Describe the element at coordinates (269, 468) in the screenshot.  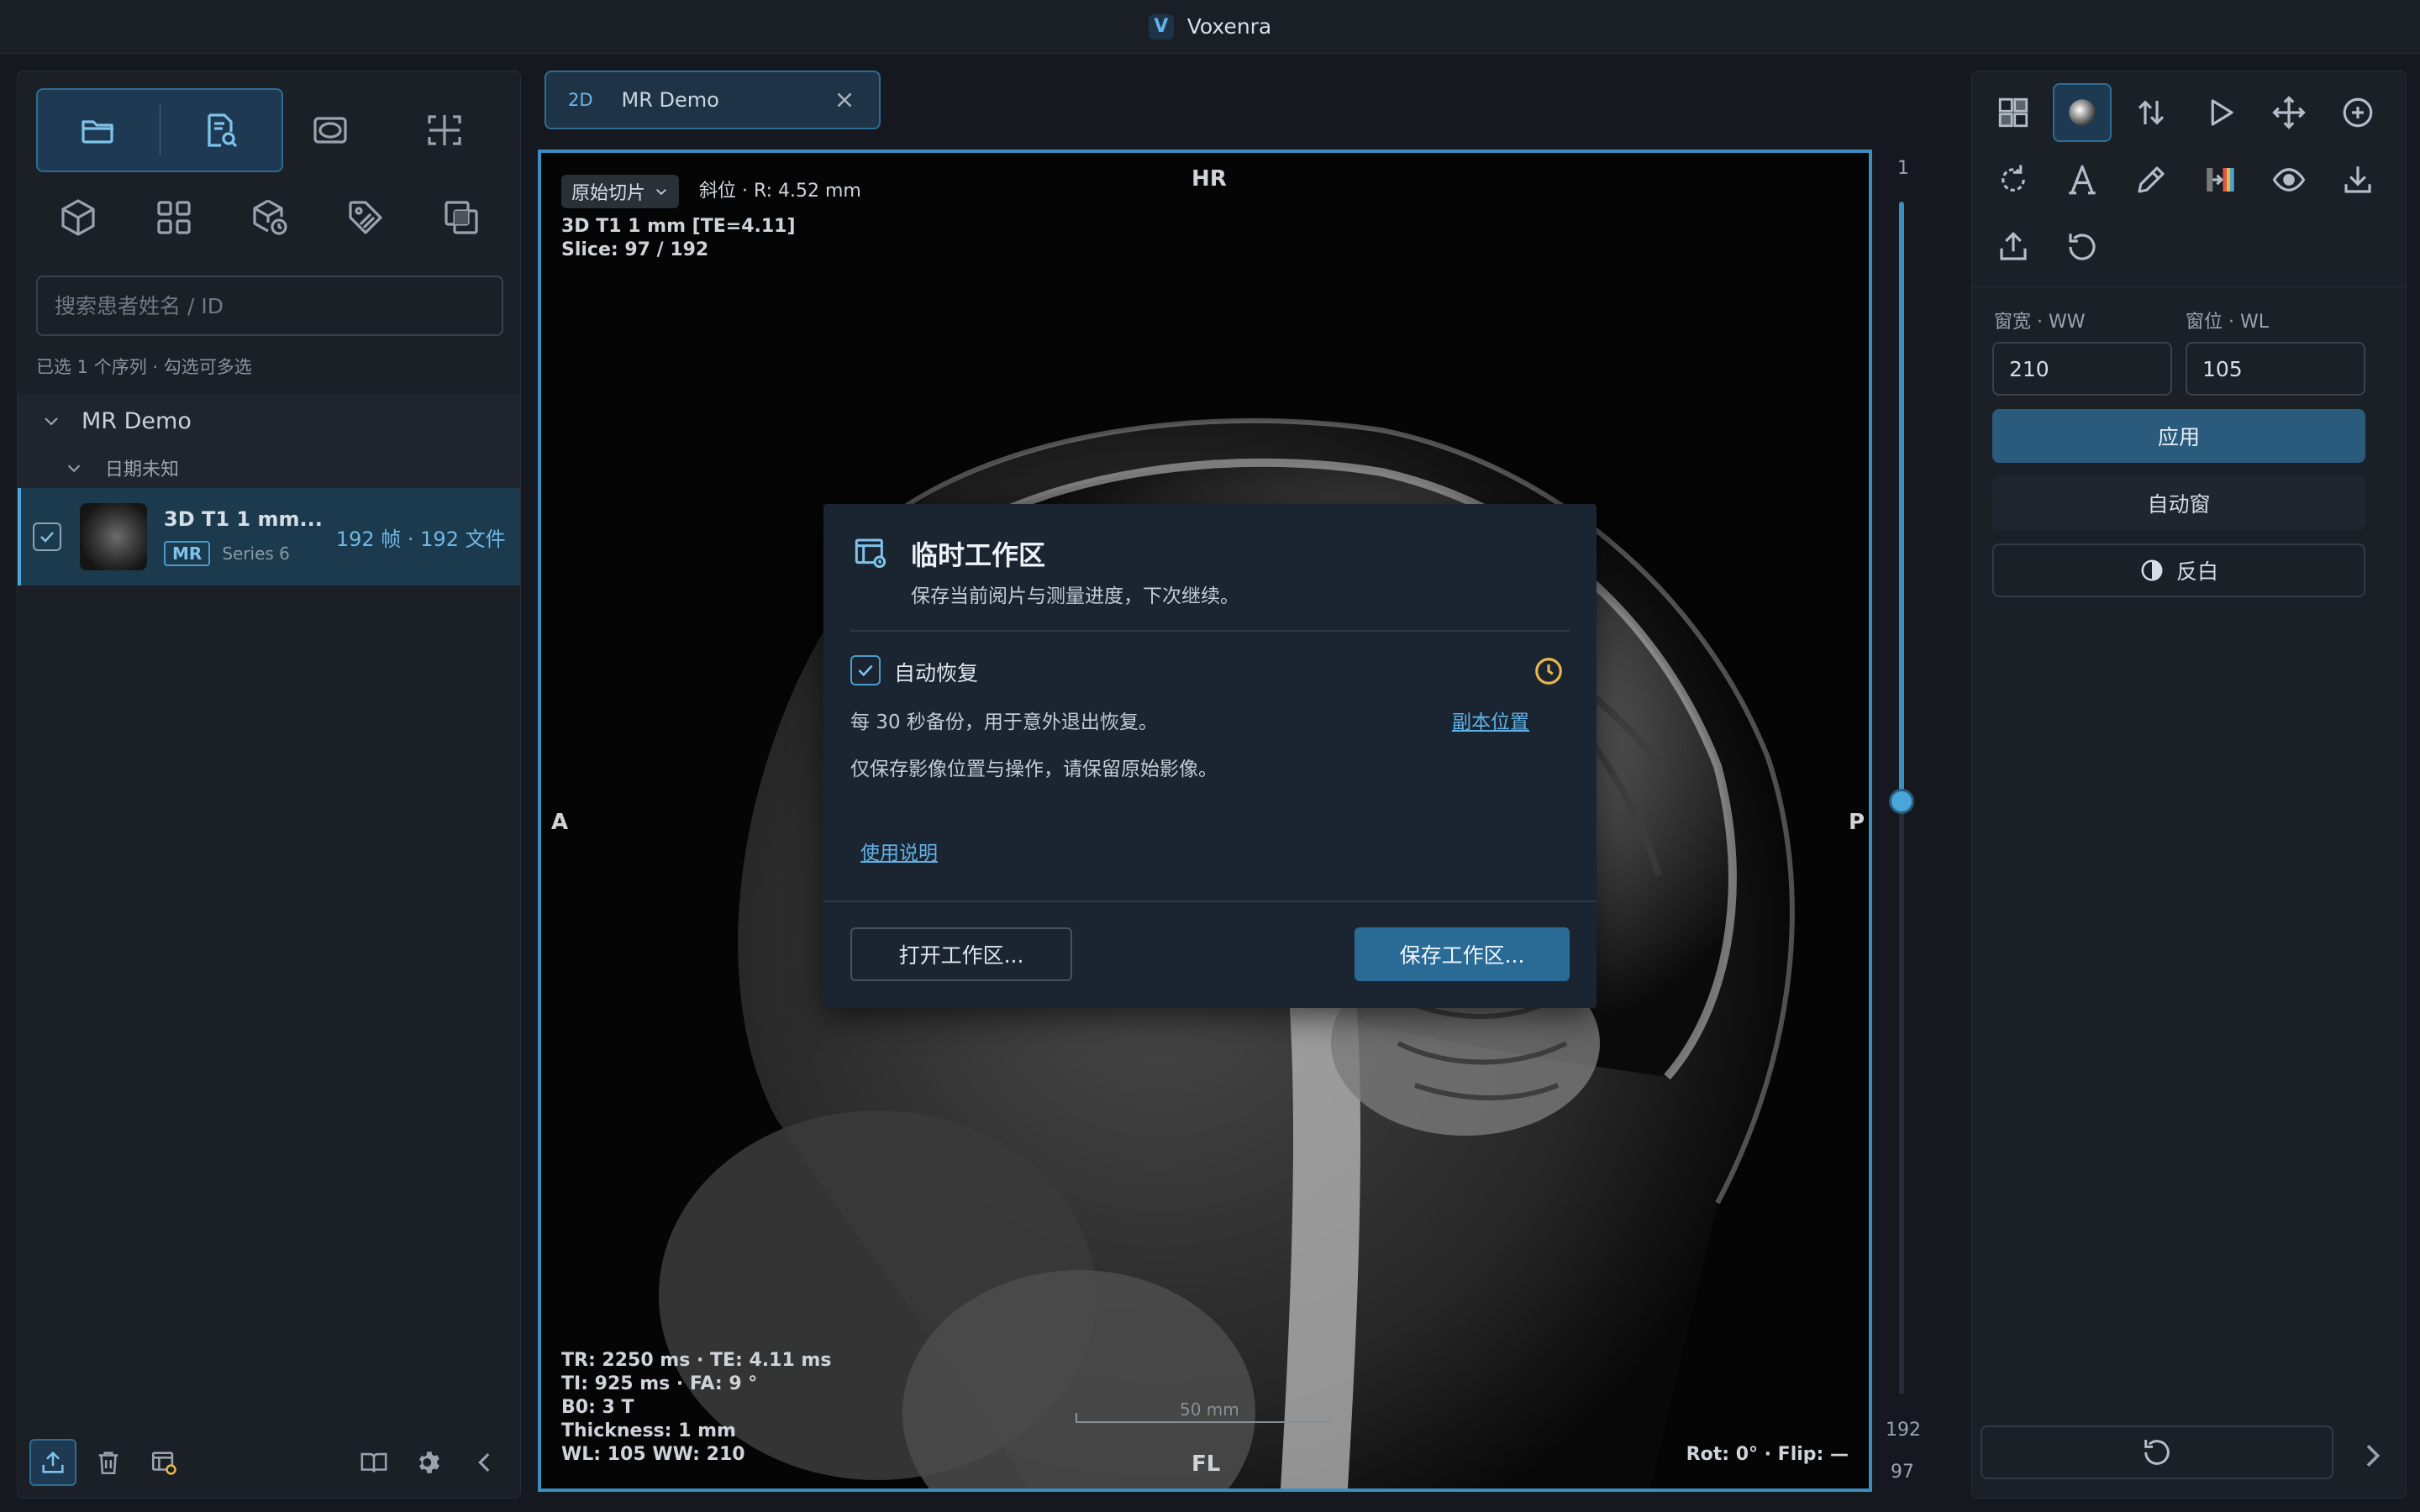
I see `tree-study-row: 日期未知` at that location.